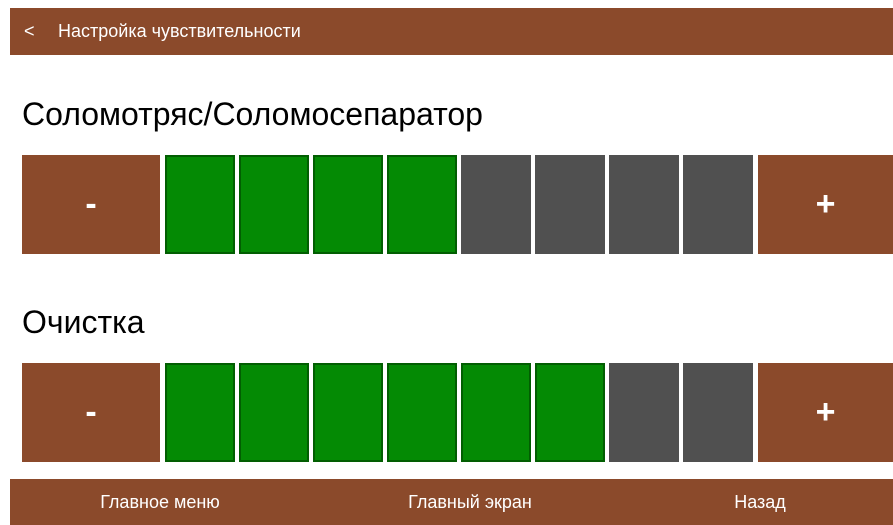 This screenshot has width=893, height=525. Describe the element at coordinates (160, 502) in the screenshot. I see `main-menu-button: Главное меню` at that location.